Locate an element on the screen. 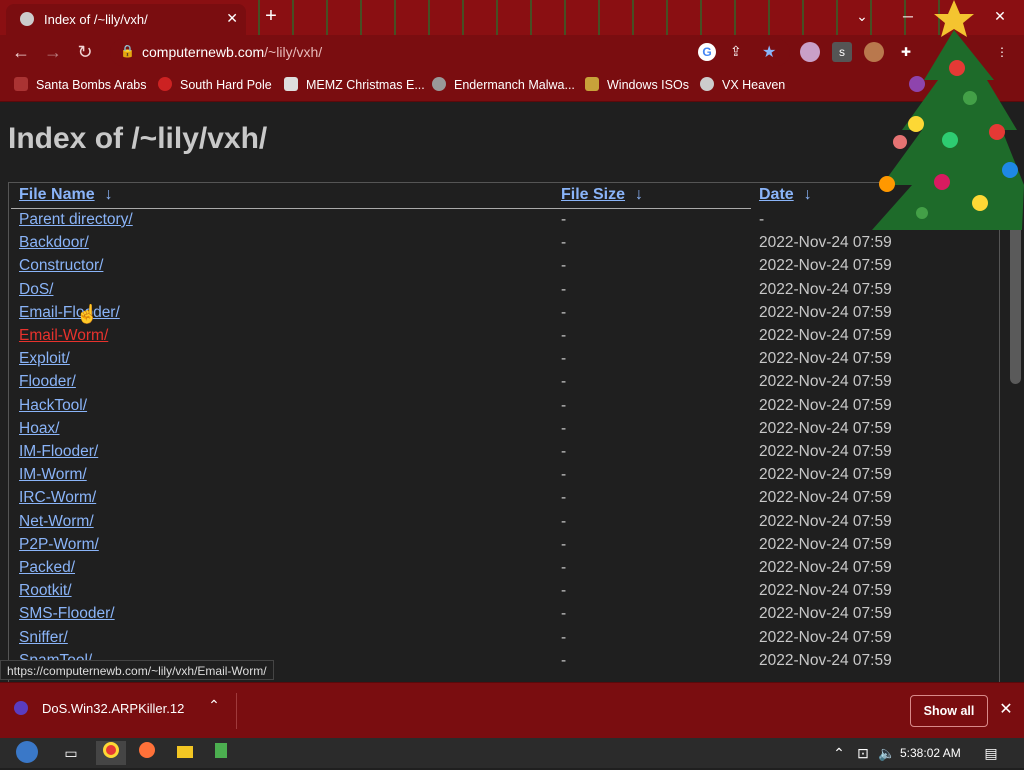 Image resolution: width=1024 pixels, height=770 pixels. table-row: Flooder/ - 2022-Nov-24 07:59 is located at coordinates (504, 384).